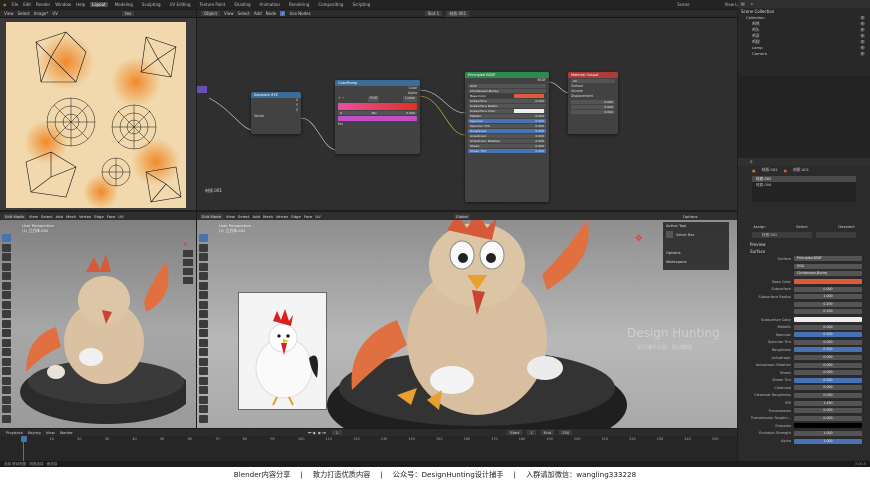 This screenshot has height=482, width=870. What do you see at coordinates (6, 390) in the screenshot?
I see `edge-slide-tool-icon` at bounding box center [6, 390].